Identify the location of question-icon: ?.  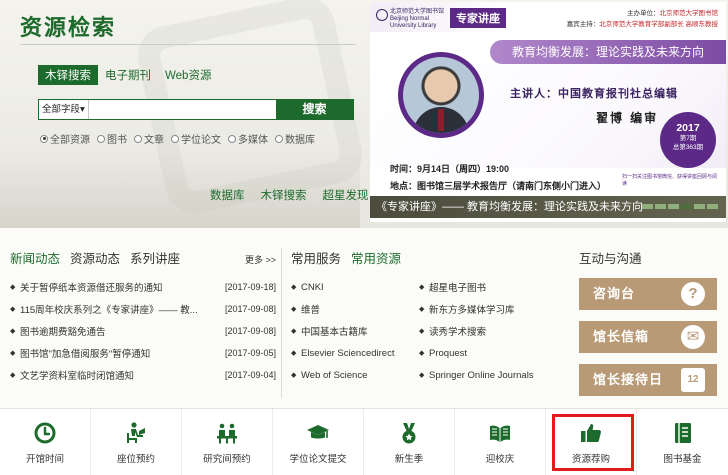
(693, 294).